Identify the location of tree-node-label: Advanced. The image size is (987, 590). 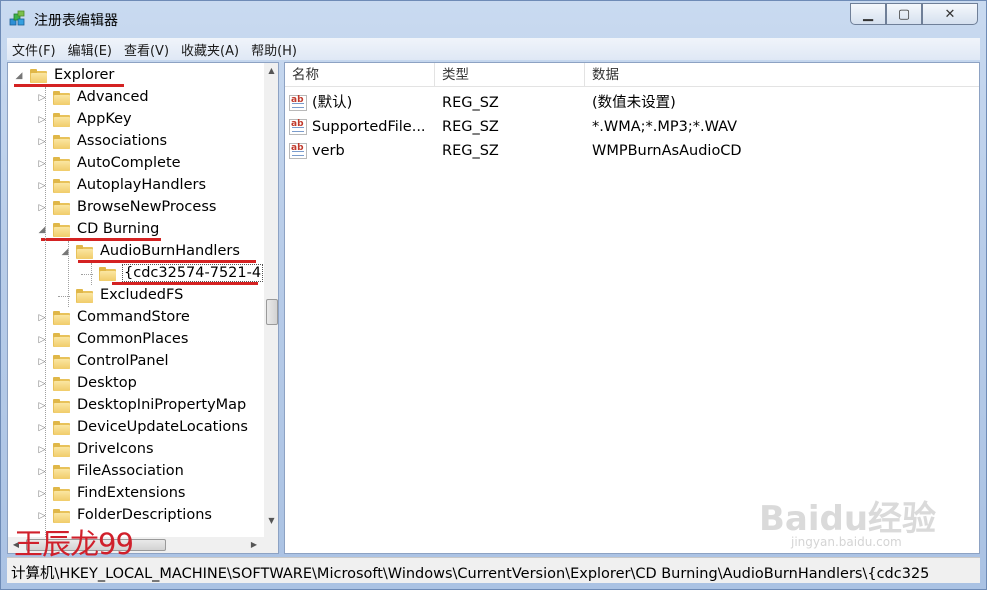
(113, 97).